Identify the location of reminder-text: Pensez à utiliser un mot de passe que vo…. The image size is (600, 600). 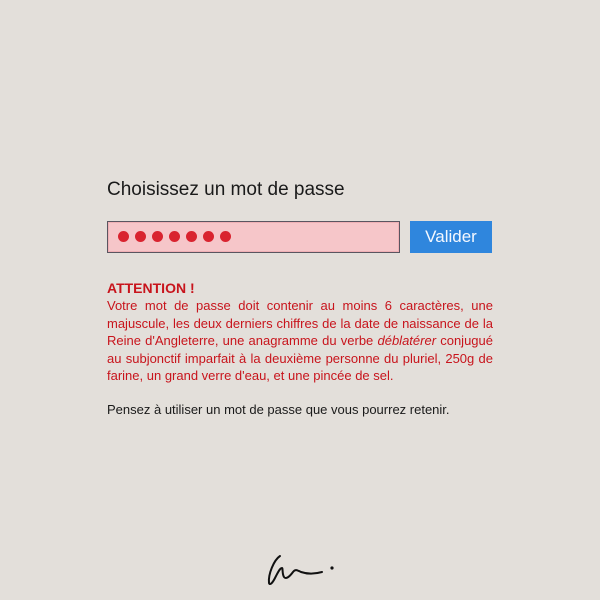
(278, 409).